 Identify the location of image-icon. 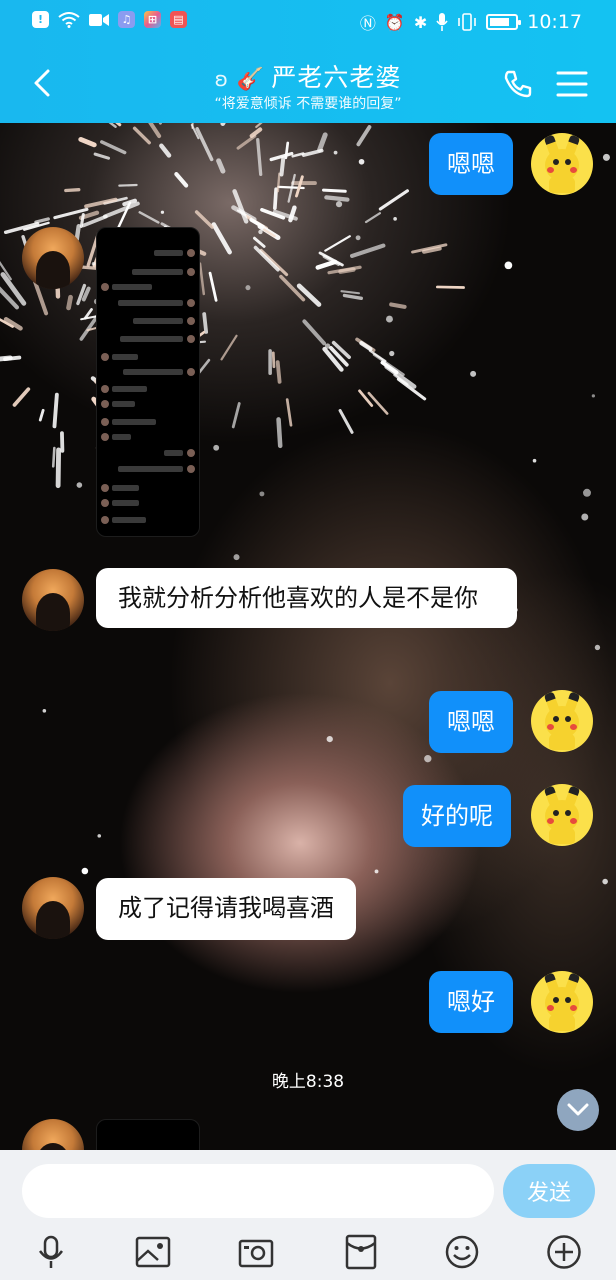
(153, 1252).